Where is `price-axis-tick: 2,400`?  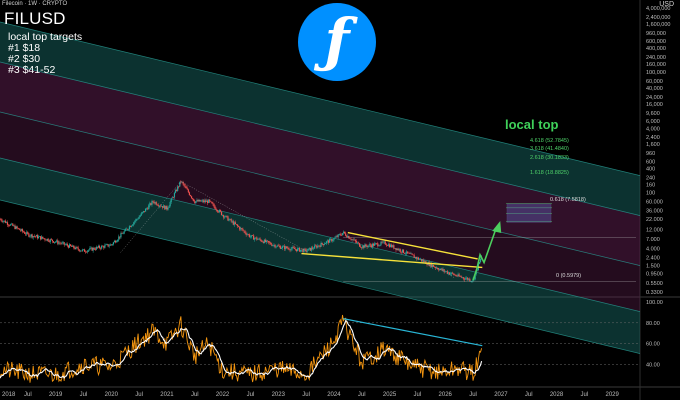 price-axis-tick: 2,400 is located at coordinates (653, 138).